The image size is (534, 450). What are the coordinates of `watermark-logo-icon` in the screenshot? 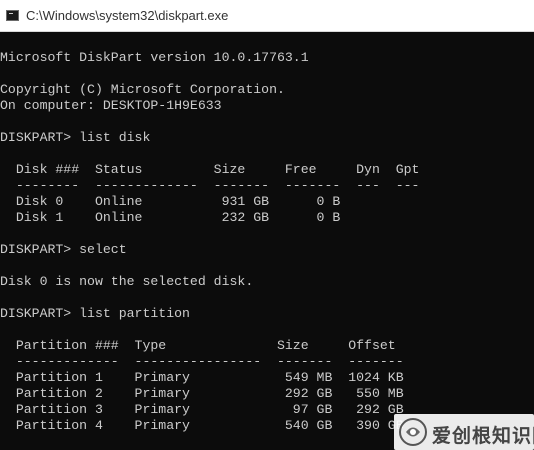 It's located at (413, 432).